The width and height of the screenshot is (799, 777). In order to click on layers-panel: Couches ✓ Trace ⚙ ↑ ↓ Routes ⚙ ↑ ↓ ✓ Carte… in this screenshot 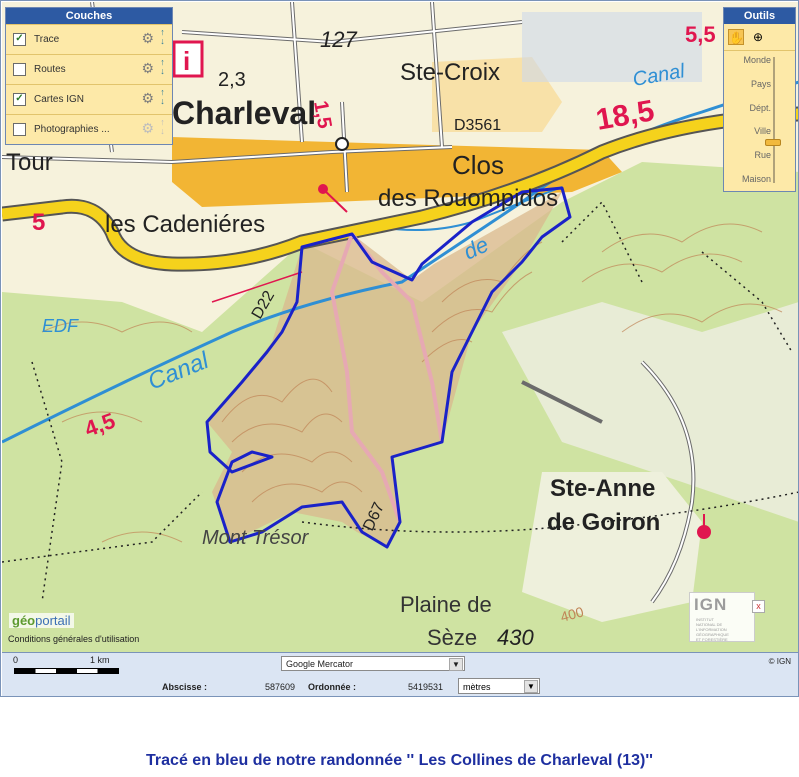, I will do `click(89, 76)`.